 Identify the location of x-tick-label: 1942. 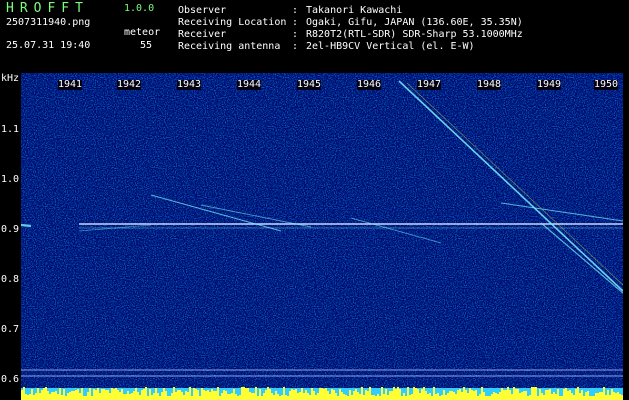
(129, 84).